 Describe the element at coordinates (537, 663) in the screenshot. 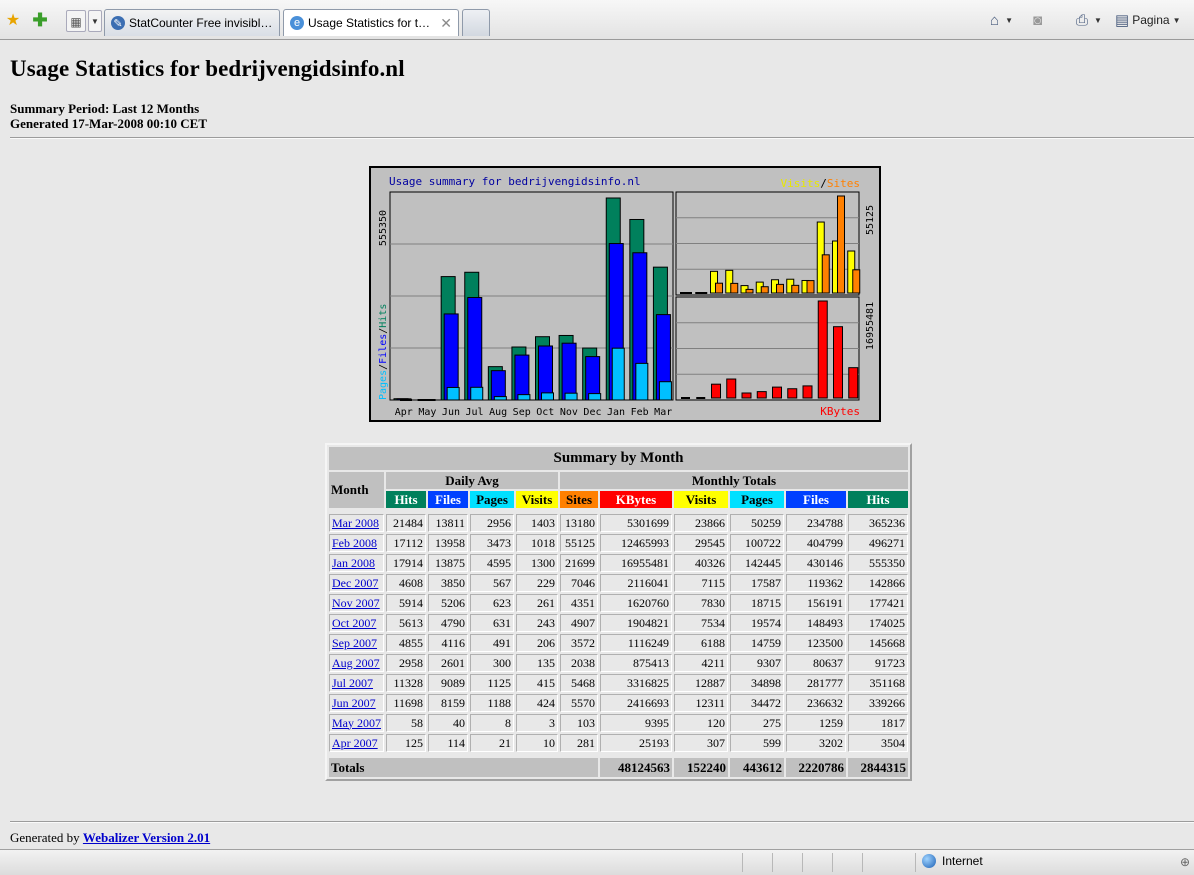

I see `table-cell: 135` at that location.